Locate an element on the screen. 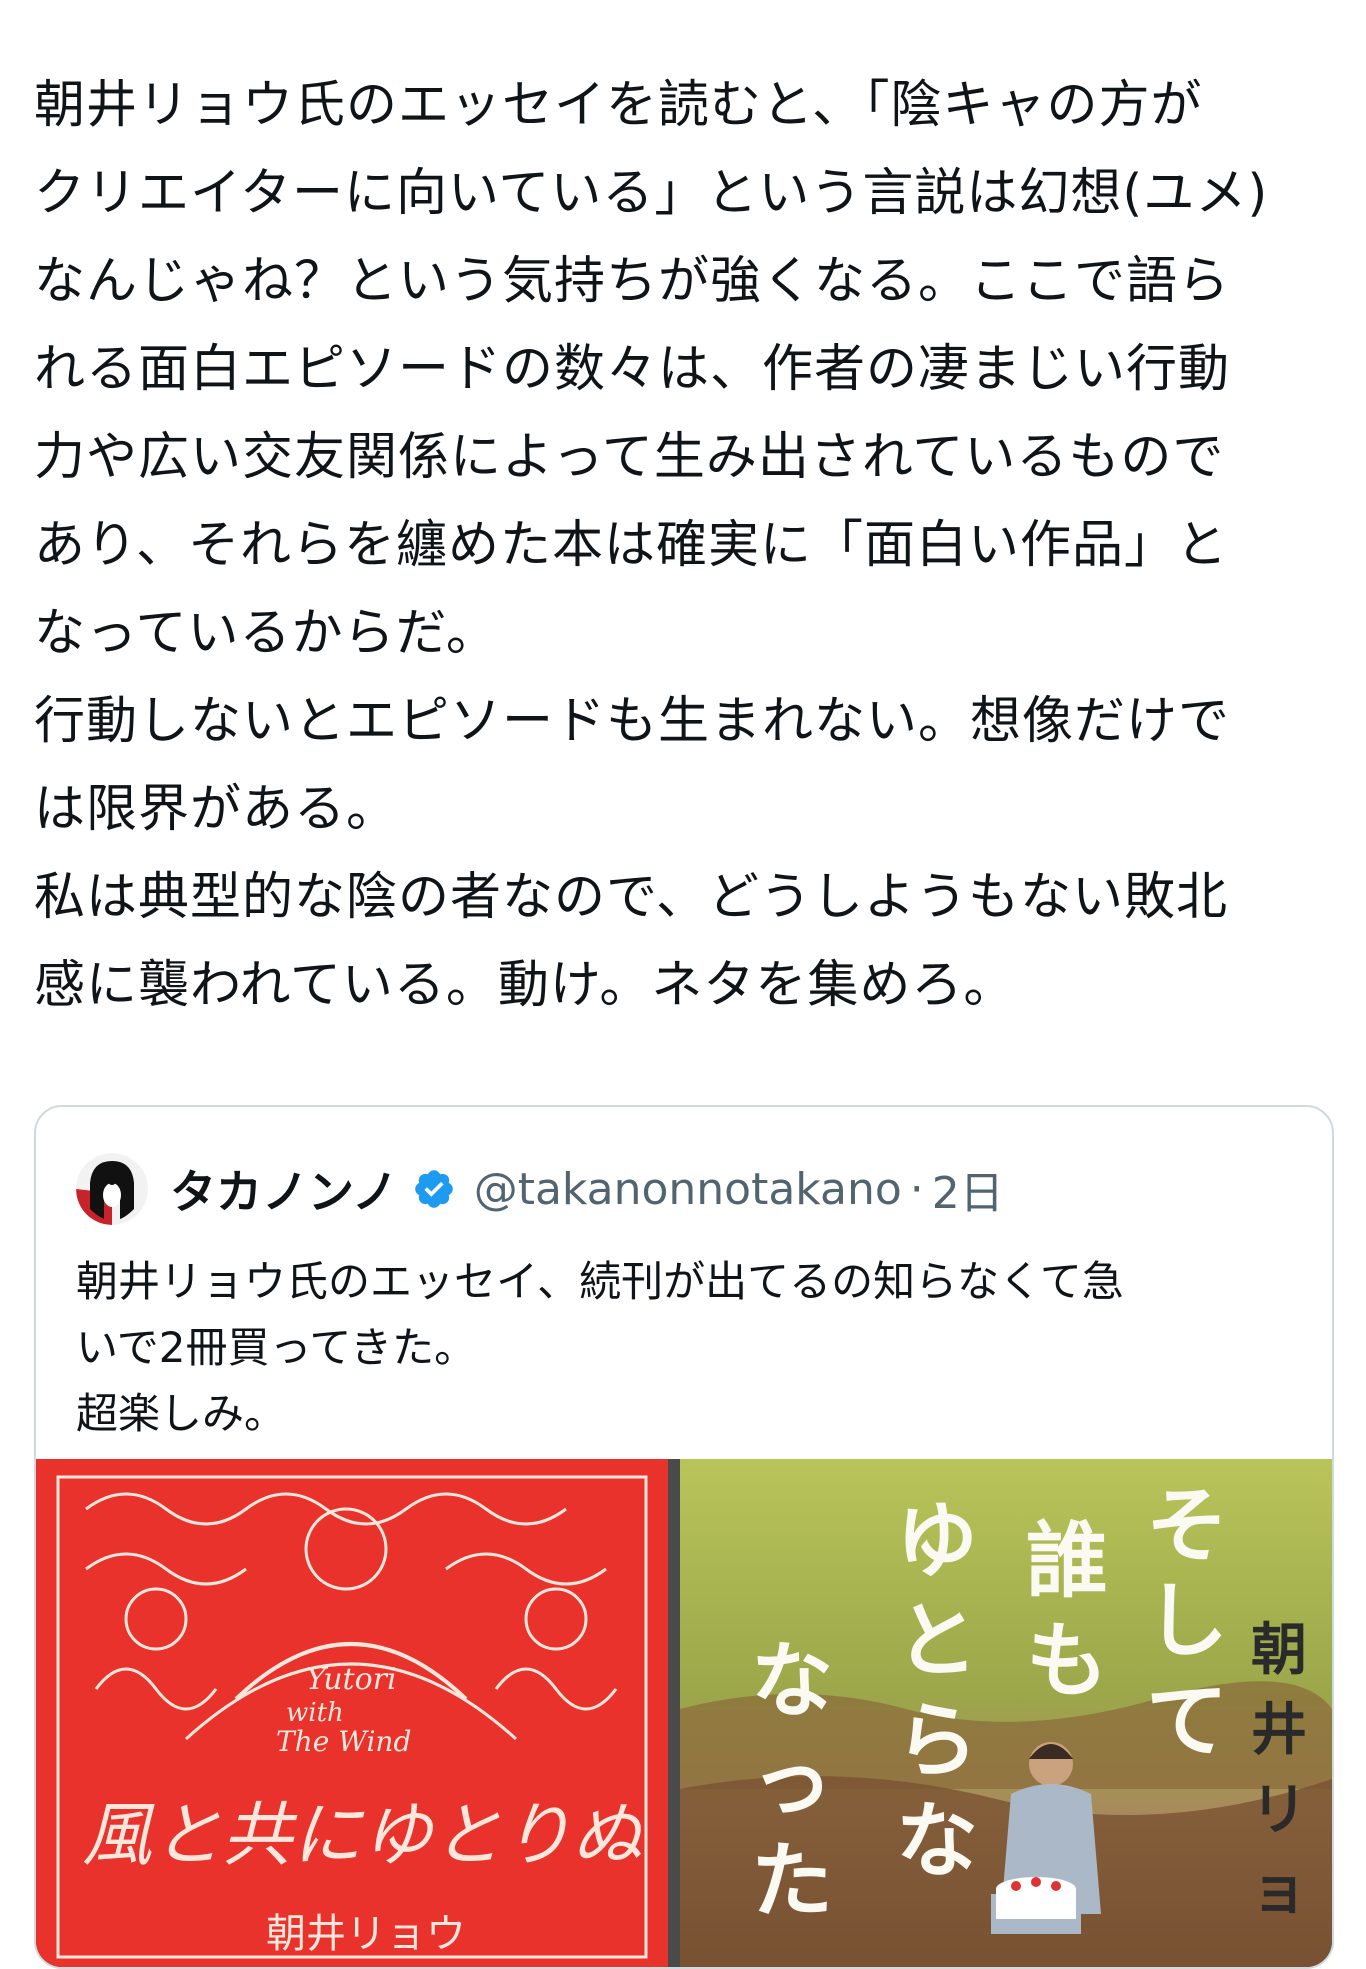 Image resolution: width=1366 pixels, height=1969 pixels. svg-text: 風と共にゆとりぬ is located at coordinates (363, 1835).